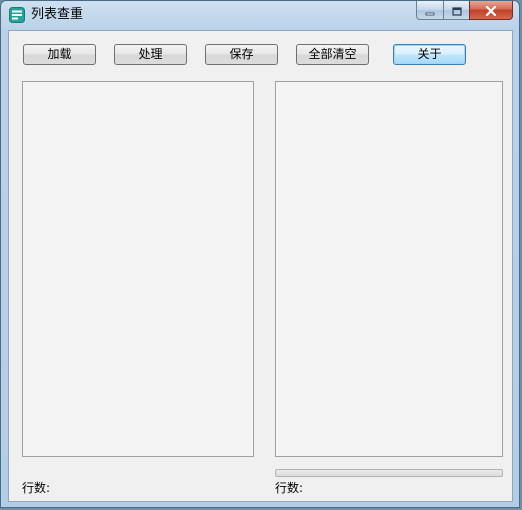 The image size is (522, 510). What do you see at coordinates (429, 54) in the screenshot?
I see `about-button: 关于` at bounding box center [429, 54].